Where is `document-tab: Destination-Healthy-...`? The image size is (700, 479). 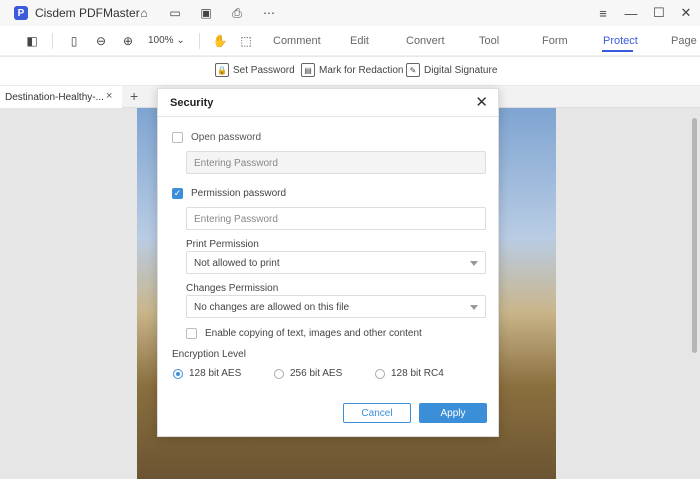
document-tab: Destination-Healthy-... is located at coordinates (61, 97).